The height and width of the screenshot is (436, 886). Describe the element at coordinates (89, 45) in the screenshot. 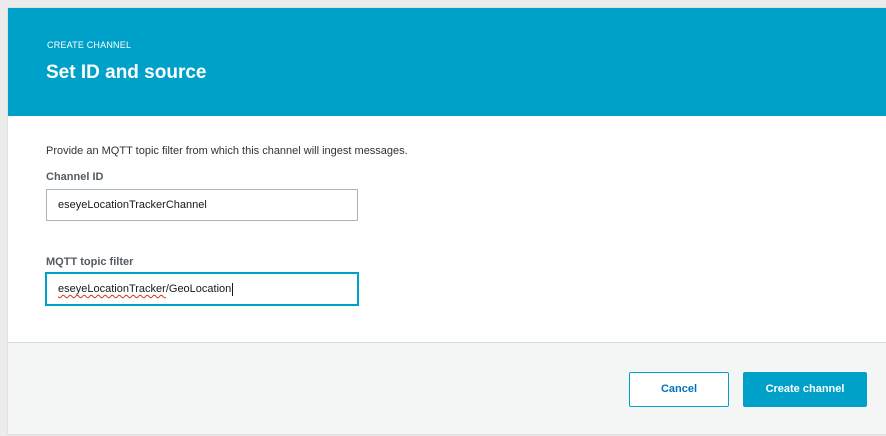

I see `dialog-eyebrow: CREATE CHANNEL` at that location.